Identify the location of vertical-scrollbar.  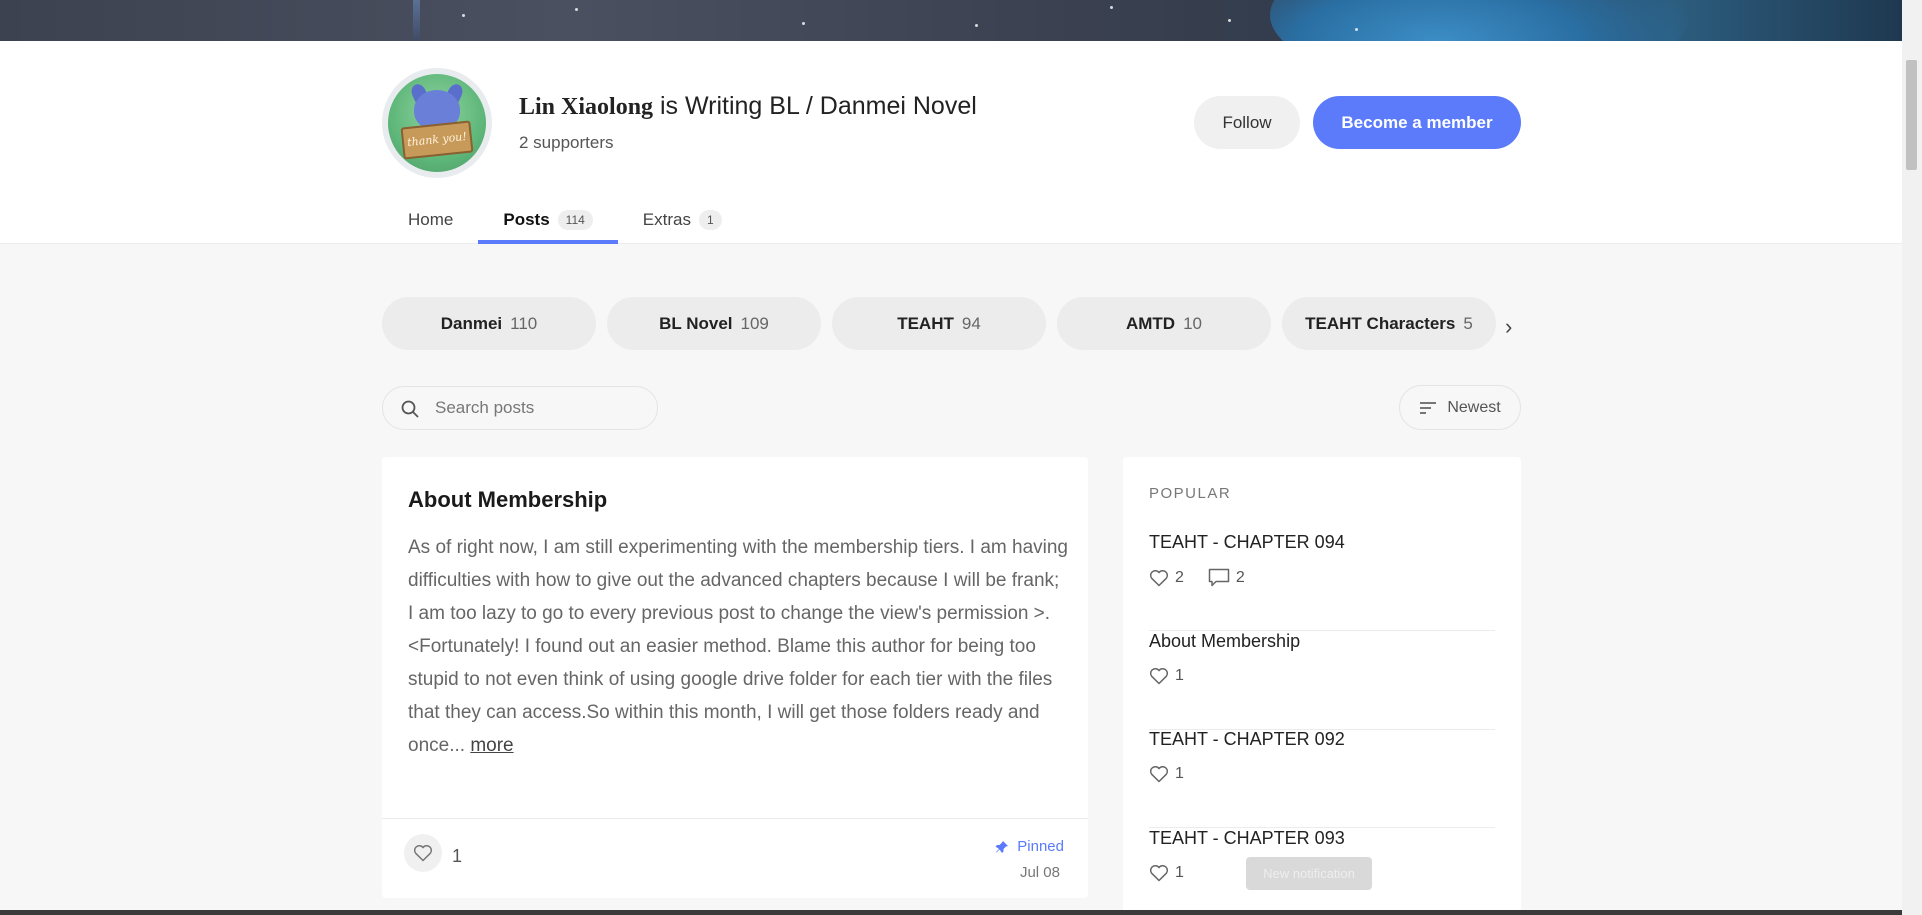
(1912, 457).